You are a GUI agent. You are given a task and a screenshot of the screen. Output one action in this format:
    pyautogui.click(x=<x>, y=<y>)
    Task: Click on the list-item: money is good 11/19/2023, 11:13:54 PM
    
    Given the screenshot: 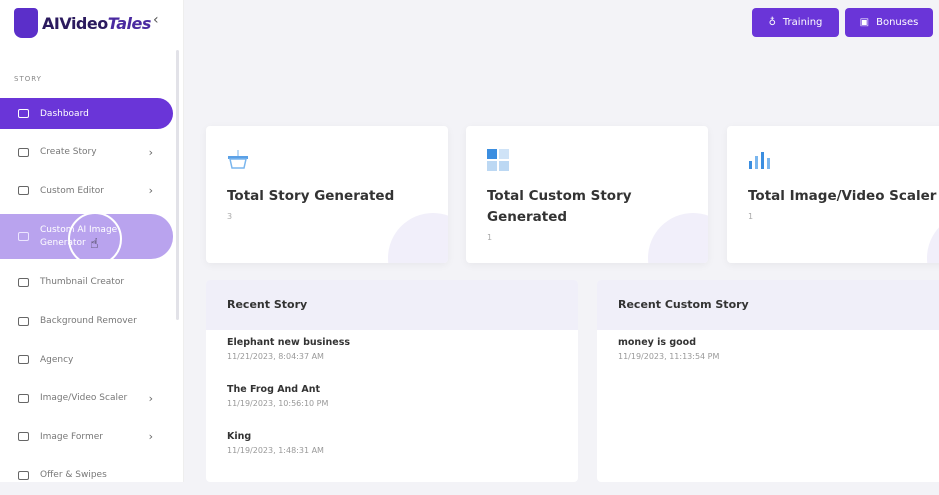 What is the action you would take?
    pyautogui.click(x=768, y=353)
    